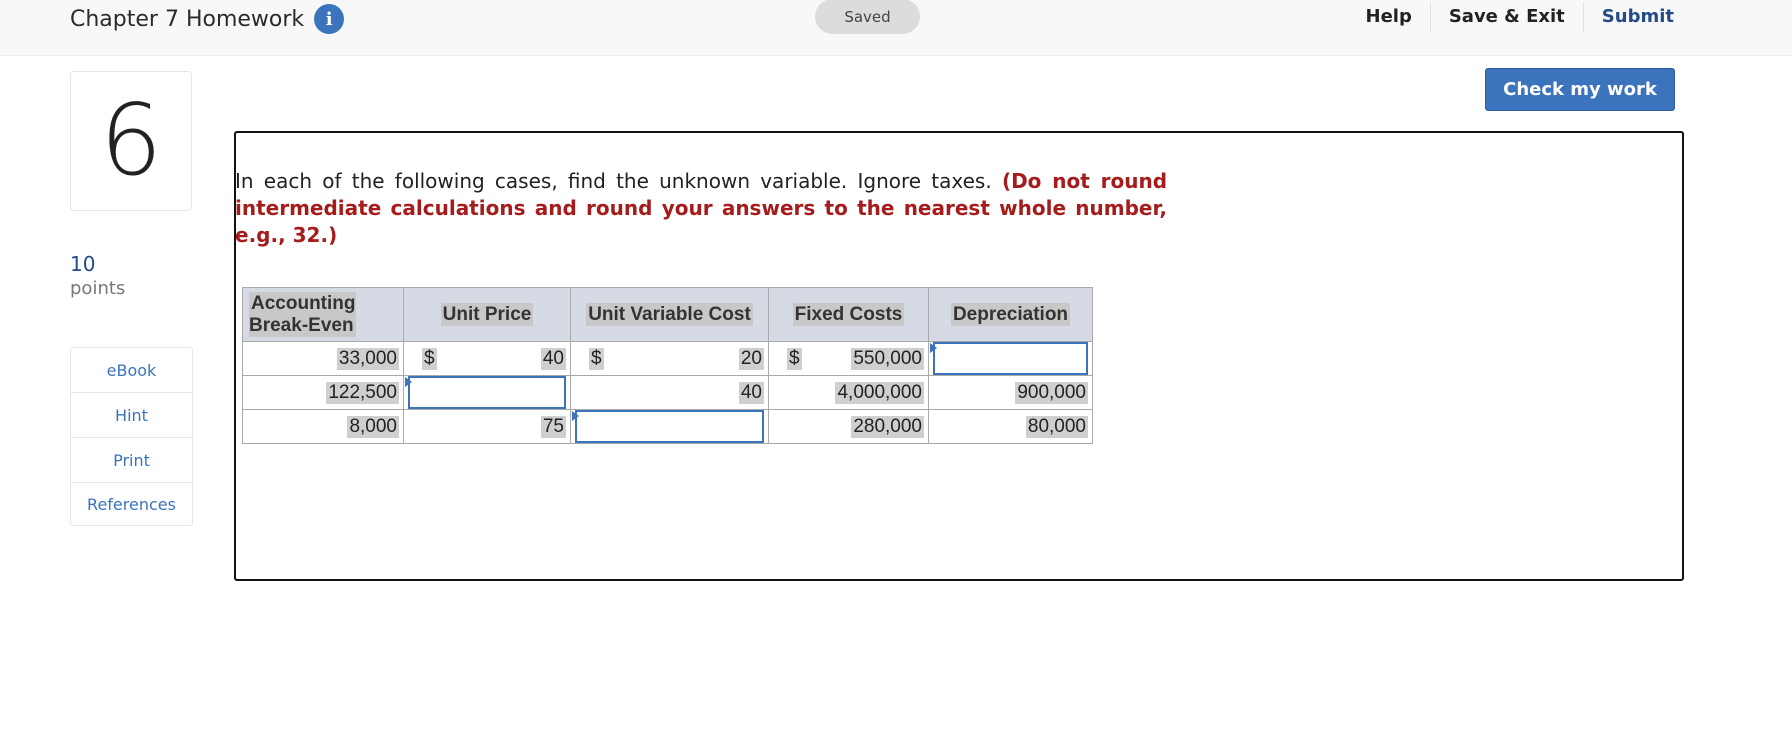 The image size is (1792, 745). Describe the element at coordinates (848, 392) in the screenshot. I see `fixed-costs-cell: 4,000,000` at that location.